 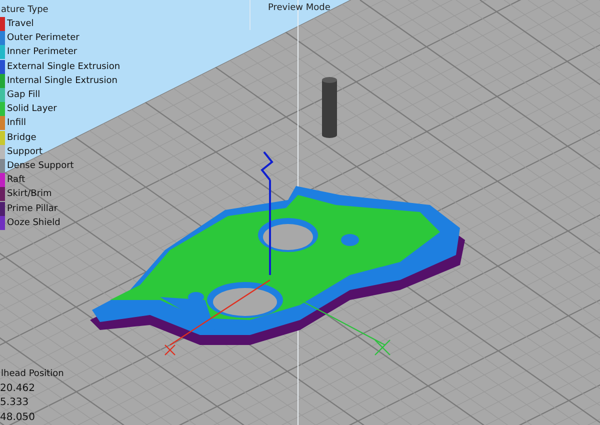 I want to click on legend-label: Gap Fill, so click(x=23, y=95).